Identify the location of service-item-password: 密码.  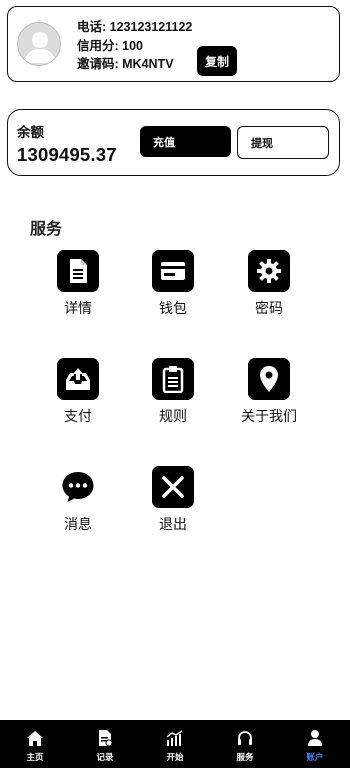
(269, 284).